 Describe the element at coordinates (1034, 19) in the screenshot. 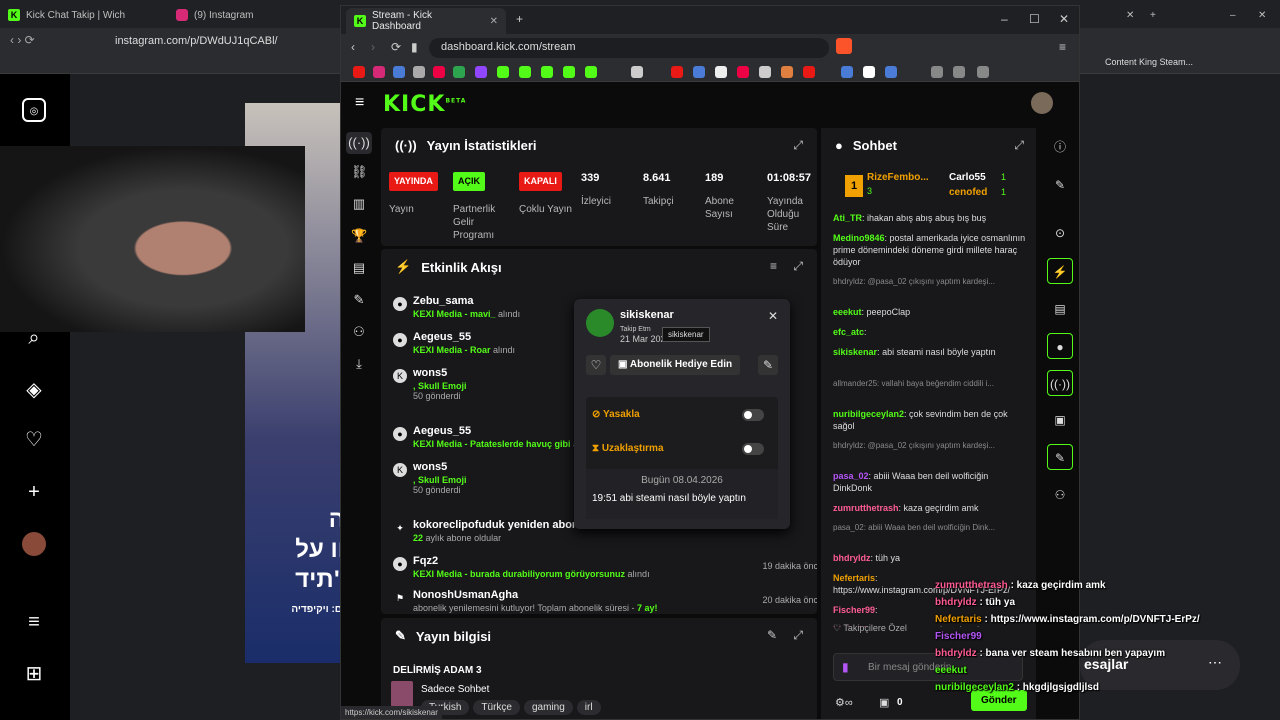

I see `maximize-icon: ☐` at that location.